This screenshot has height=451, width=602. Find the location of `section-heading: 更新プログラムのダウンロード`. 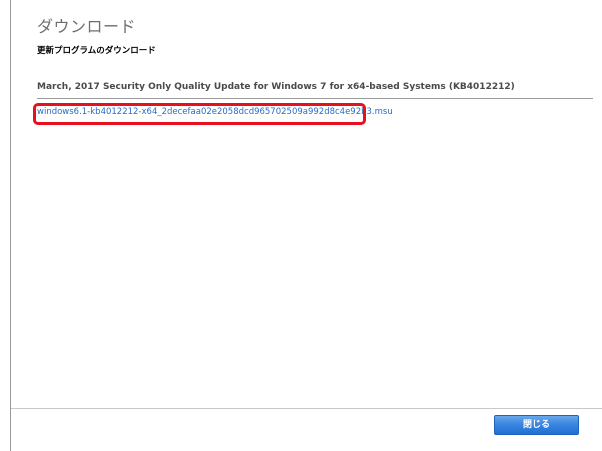

section-heading: 更新プログラムのダウンロード is located at coordinates (96, 51).